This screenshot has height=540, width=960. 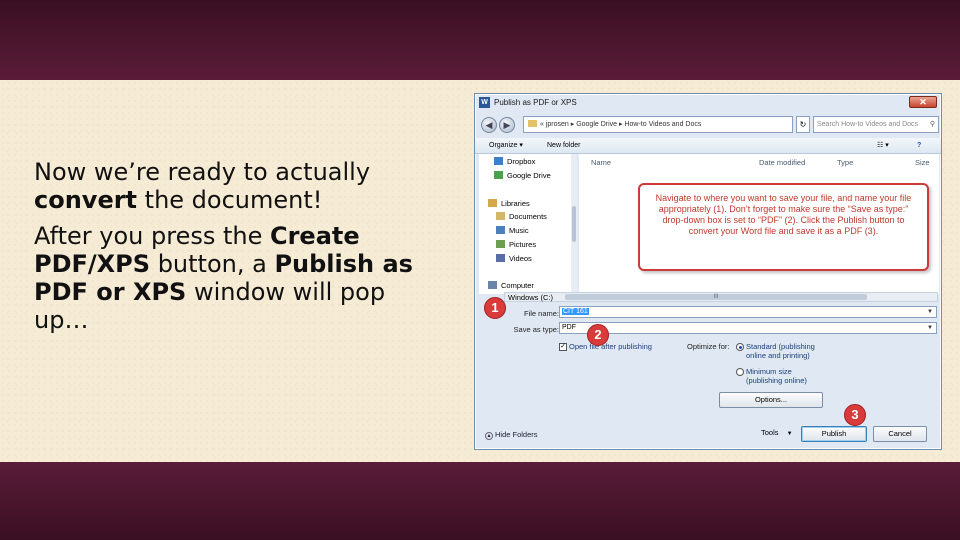 What do you see at coordinates (212, 264) in the screenshot?
I see `para2-text-b: button, a` at bounding box center [212, 264].